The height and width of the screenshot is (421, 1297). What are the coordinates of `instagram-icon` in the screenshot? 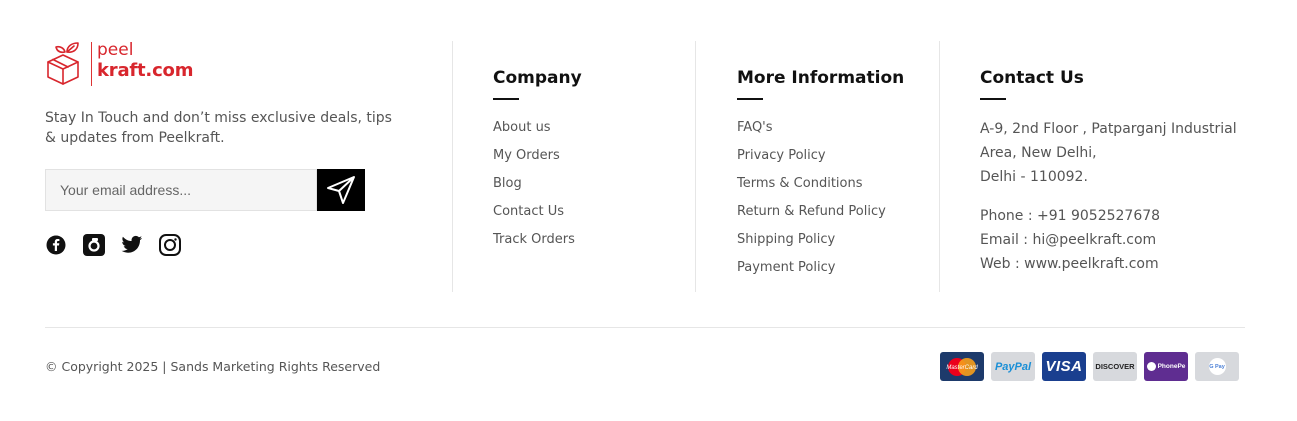 It's located at (170, 245).